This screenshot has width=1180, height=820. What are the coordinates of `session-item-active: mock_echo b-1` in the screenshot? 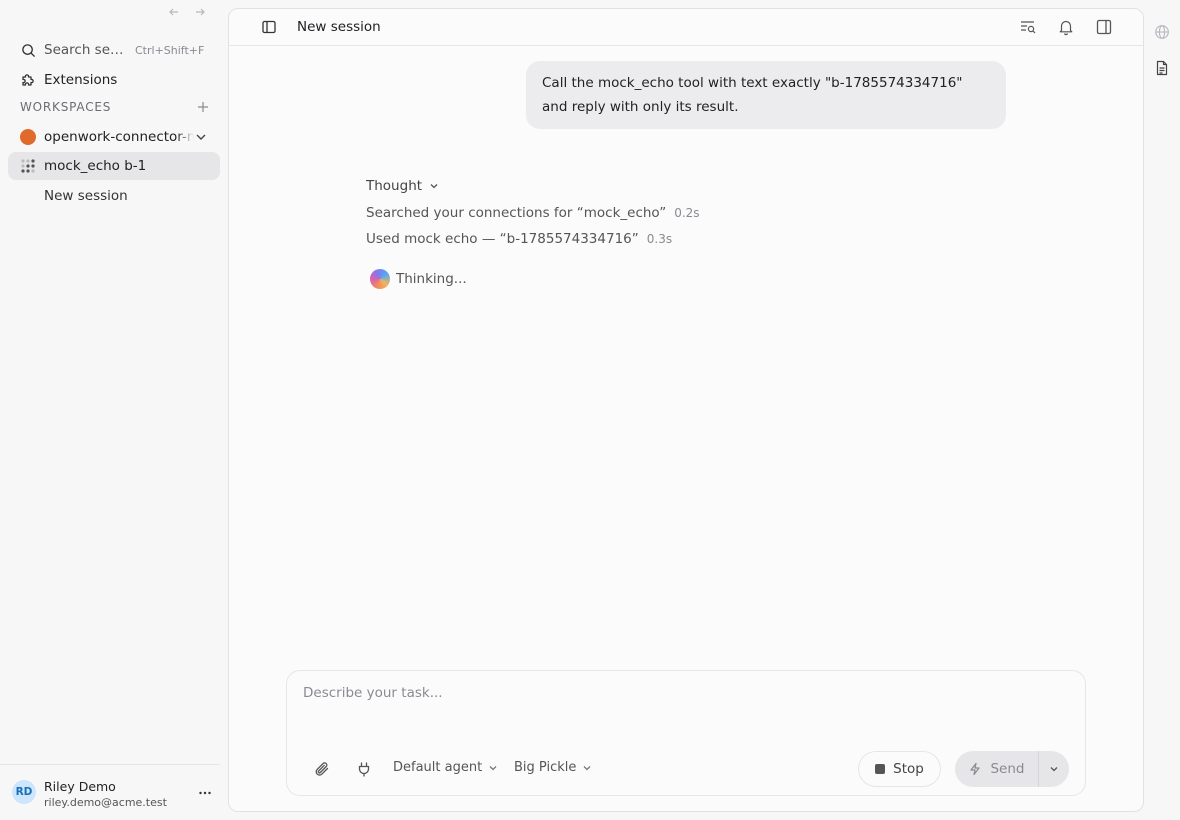 It's located at (114, 166).